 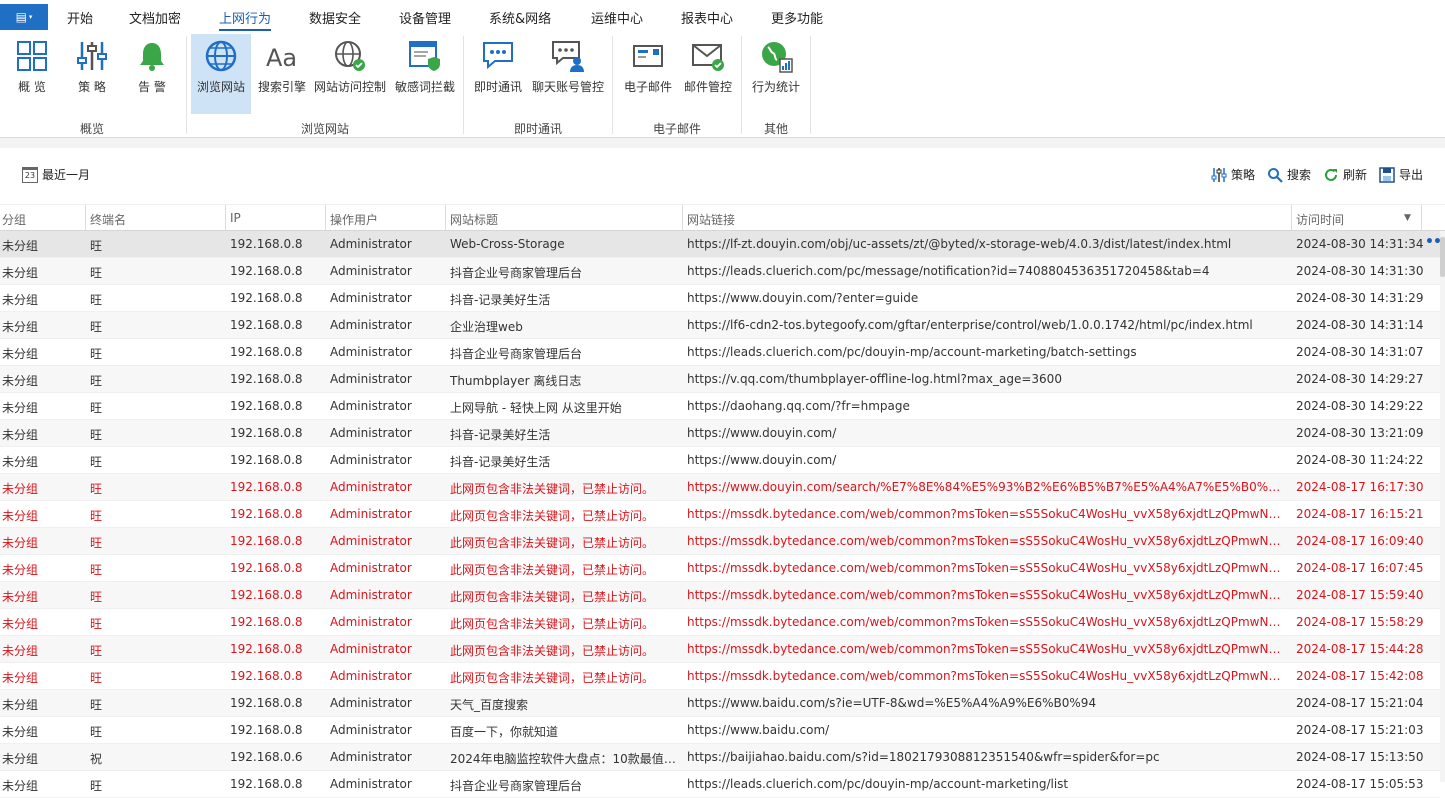 I want to click on menu-item-3: 数据安全, so click(x=335, y=17).